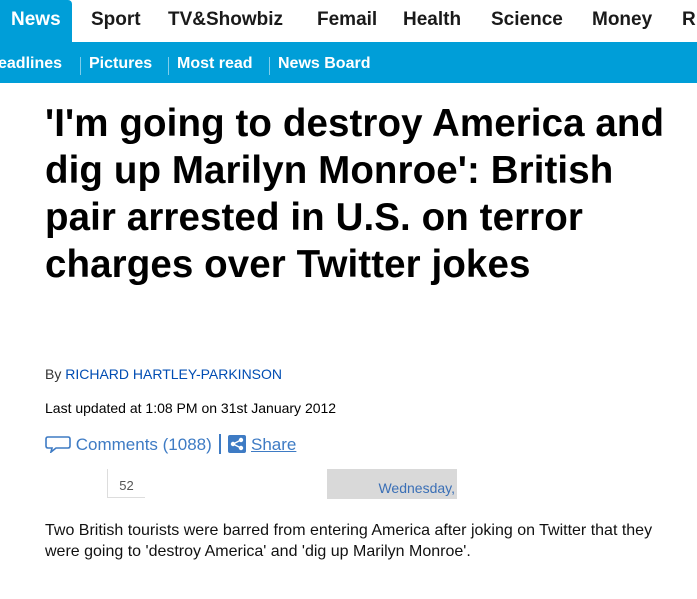 This screenshot has width=697, height=599. What do you see at coordinates (273, 444) in the screenshot?
I see `share-link: Share` at bounding box center [273, 444].